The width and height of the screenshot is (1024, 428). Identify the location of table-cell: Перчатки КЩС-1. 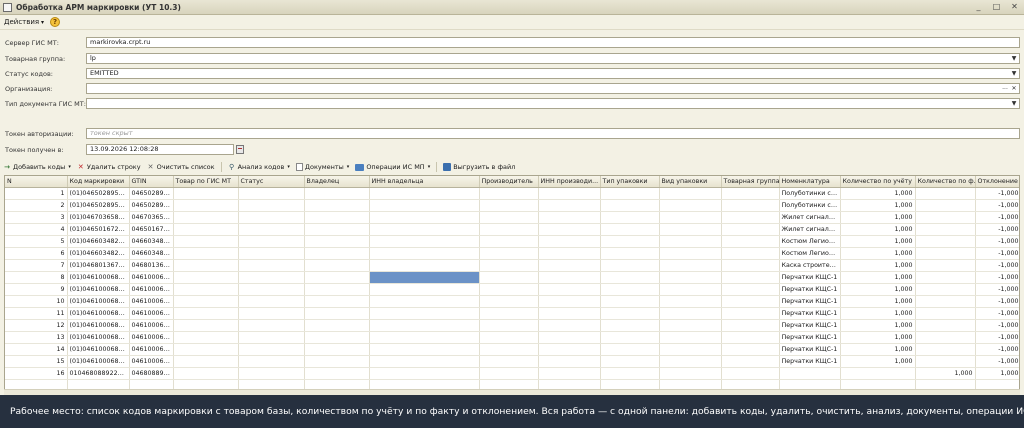
(810, 313).